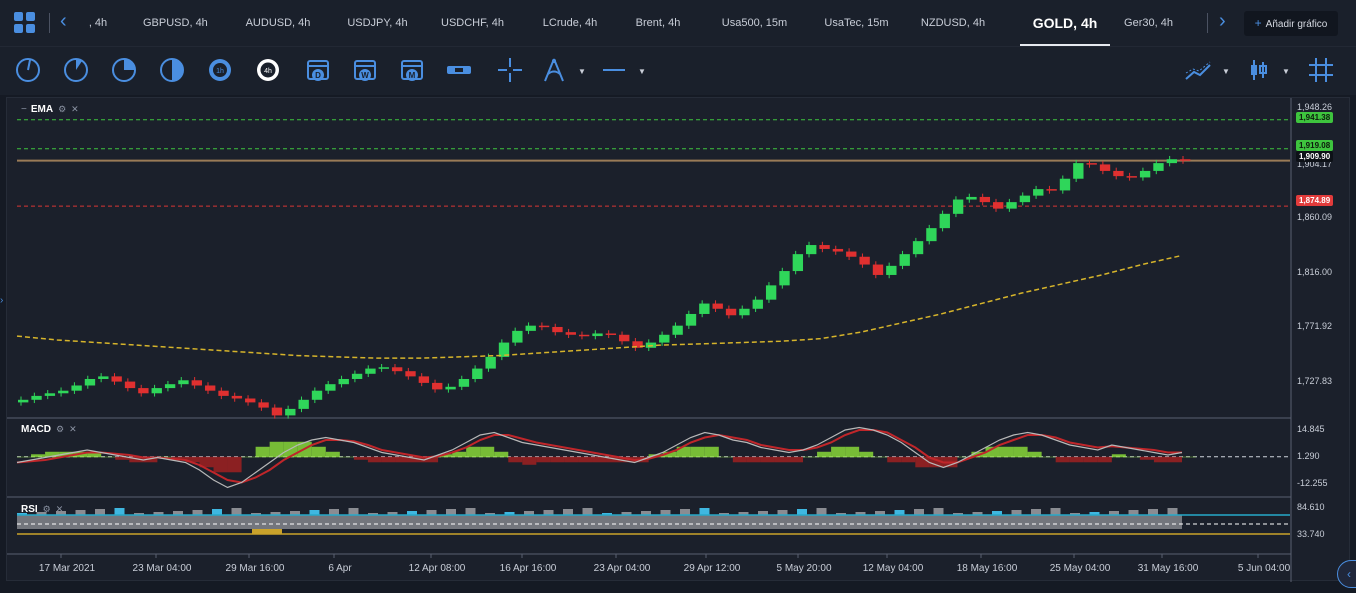 Image resolution: width=1356 pixels, height=593 pixels. What do you see at coordinates (318, 70) in the screenshot?
I see `daily-calendar-icon: D` at bounding box center [318, 70].